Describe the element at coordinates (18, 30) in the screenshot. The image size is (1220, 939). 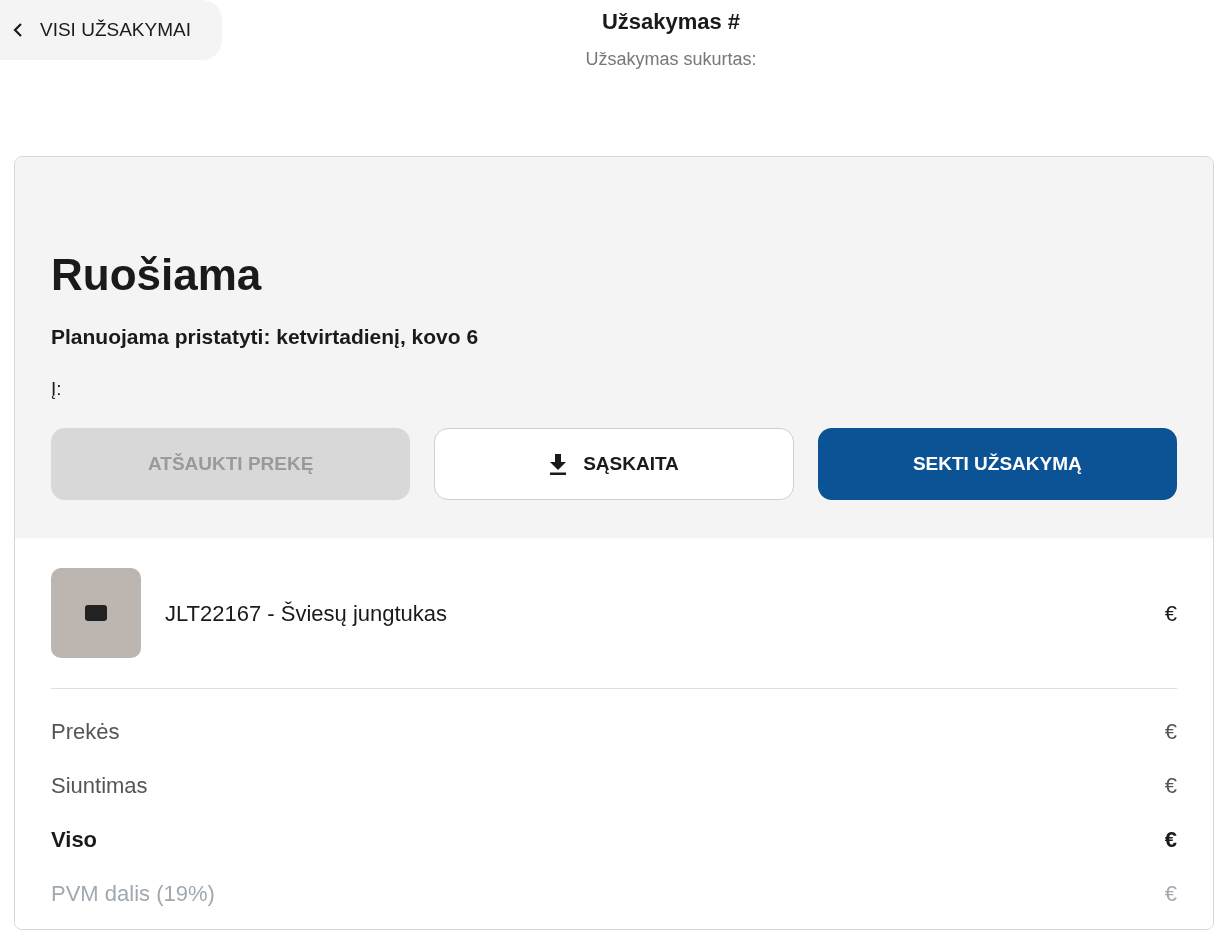
I see `chevron-left-icon` at that location.